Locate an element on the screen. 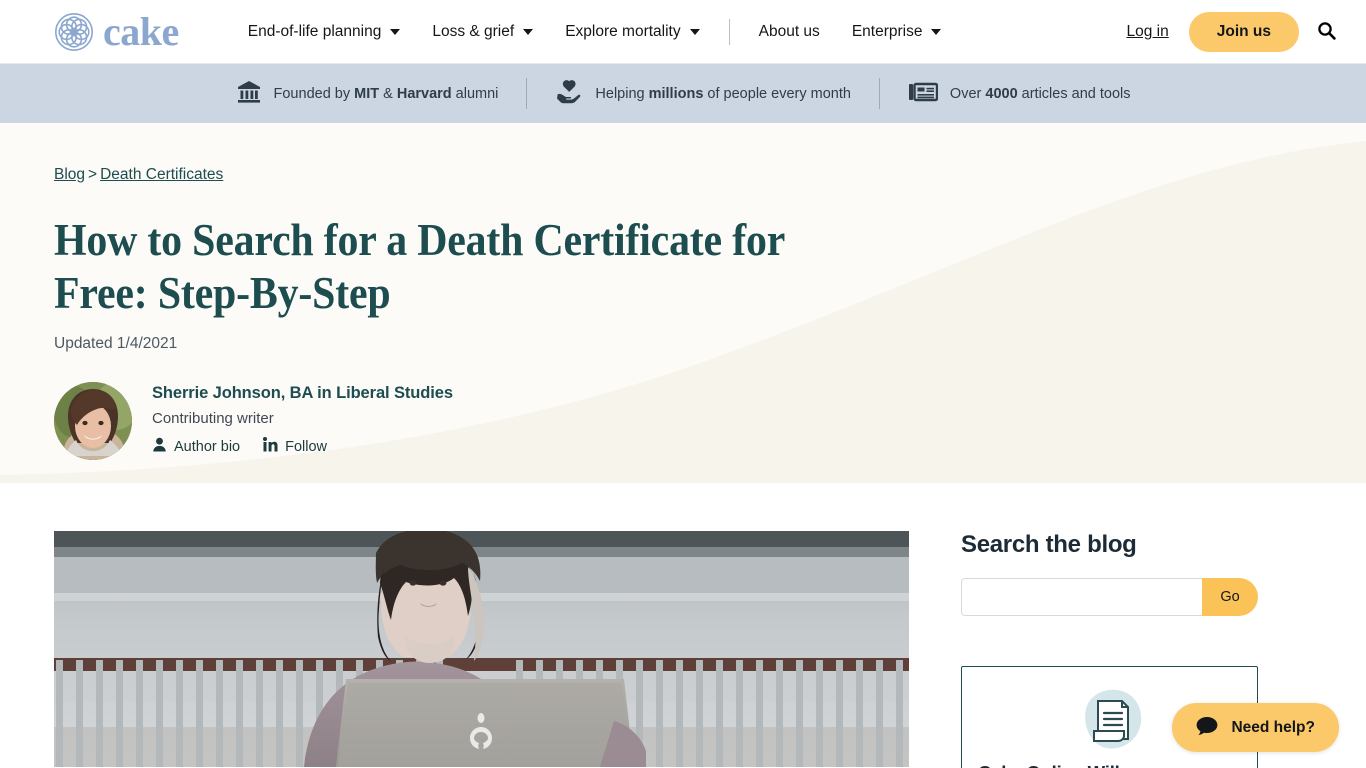  breadcrumb-link-blog: Blog is located at coordinates (69, 174).